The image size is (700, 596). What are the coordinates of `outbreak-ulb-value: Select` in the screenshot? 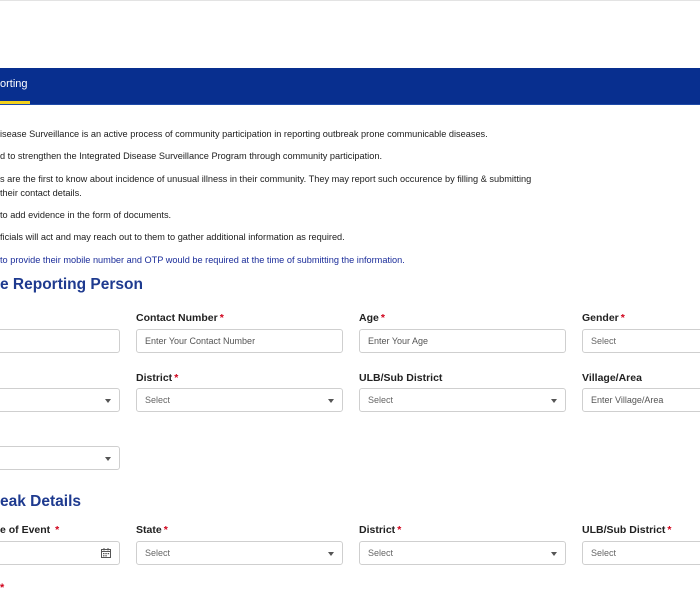 It's located at (604, 553).